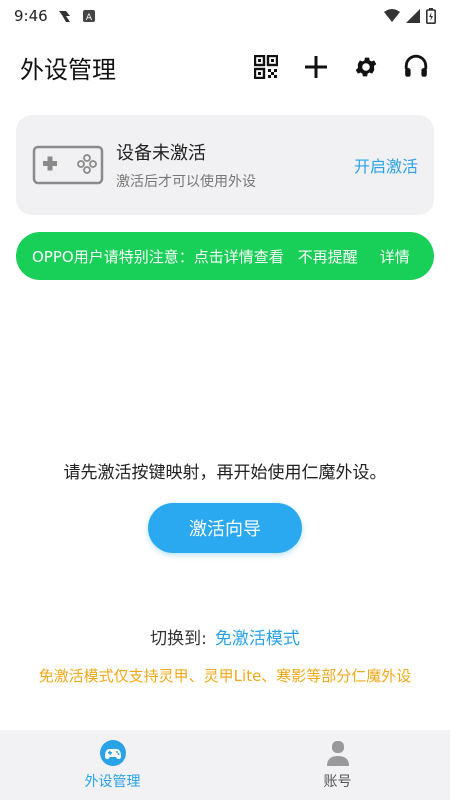  I want to click on activation-guide-button: 激活向导, so click(225, 528).